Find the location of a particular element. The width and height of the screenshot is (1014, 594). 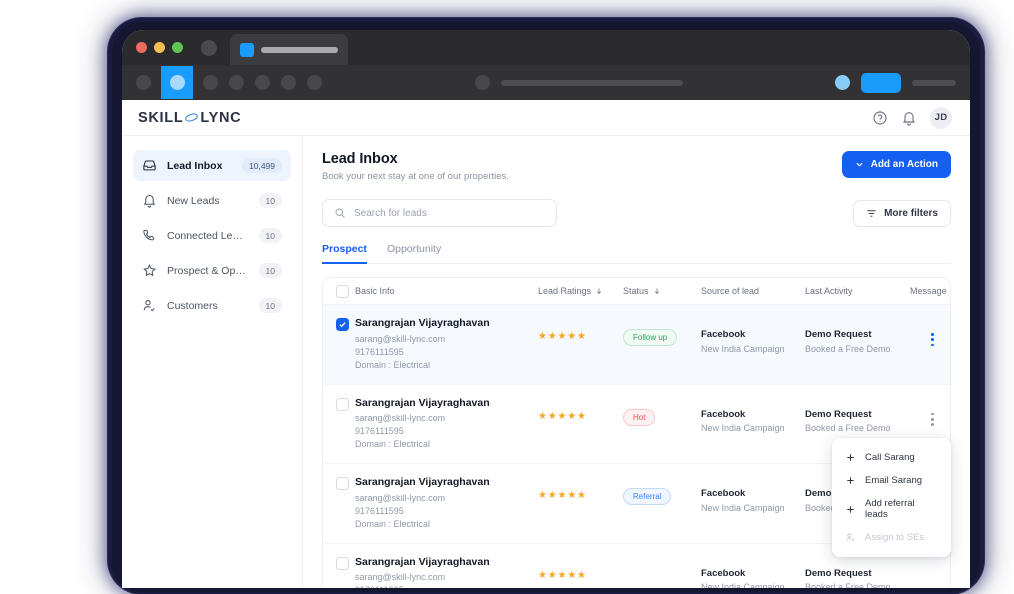

address-bar-icon is located at coordinates (482, 82).